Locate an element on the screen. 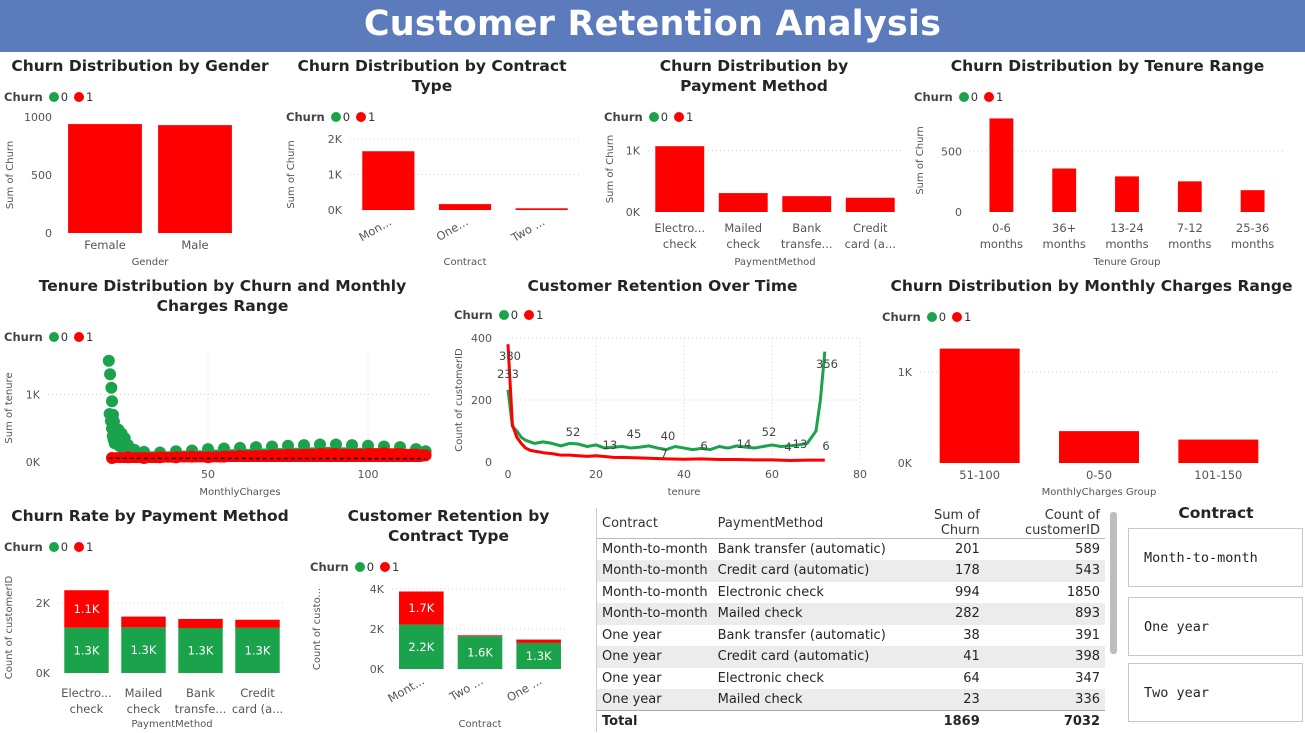 The height and width of the screenshot is (733, 1305). table-row: One yearBank transfer (automatic)38391 is located at coordinates (851, 636).